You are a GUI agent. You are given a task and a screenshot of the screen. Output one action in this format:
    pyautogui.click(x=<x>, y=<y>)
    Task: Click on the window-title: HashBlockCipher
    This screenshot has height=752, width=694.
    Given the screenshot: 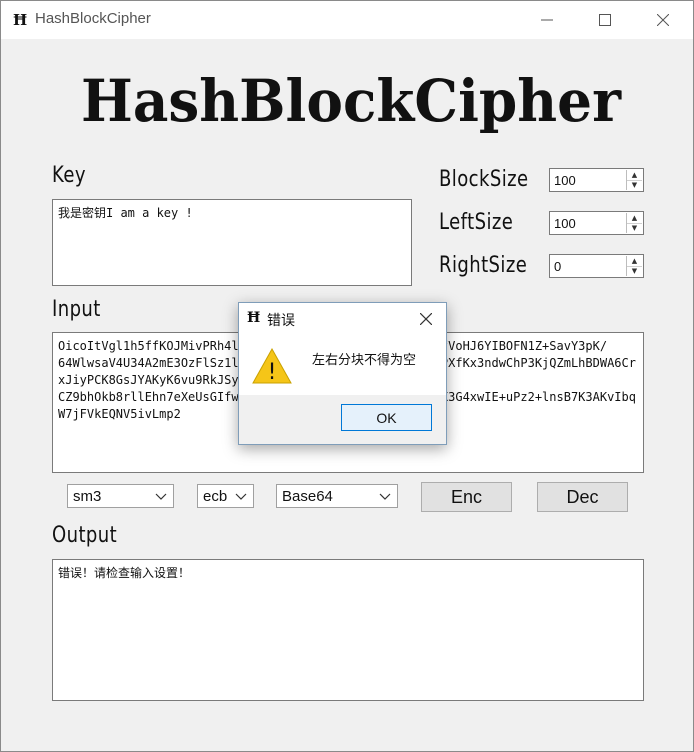 What is the action you would take?
    pyautogui.click(x=93, y=18)
    